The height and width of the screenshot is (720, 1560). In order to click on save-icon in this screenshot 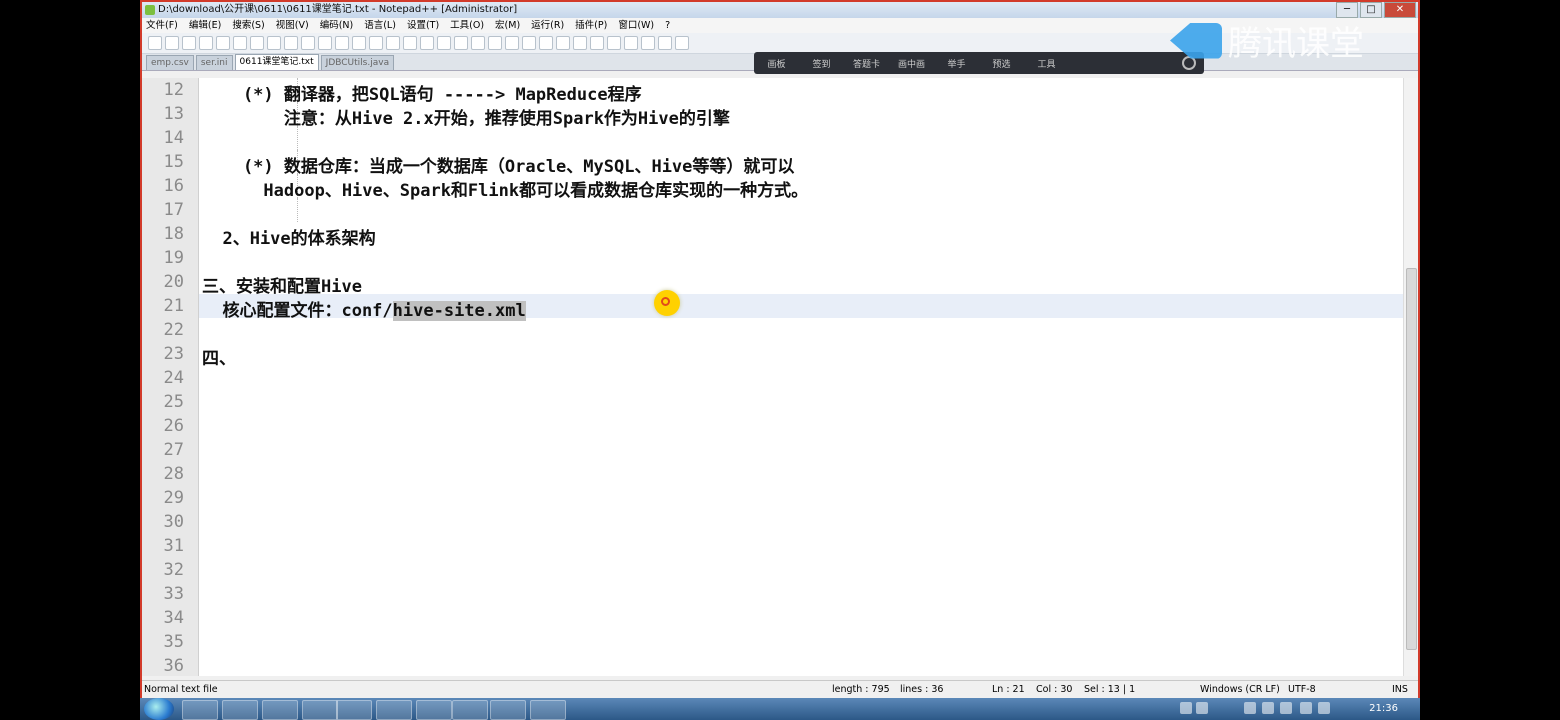, I will do `click(189, 43)`.